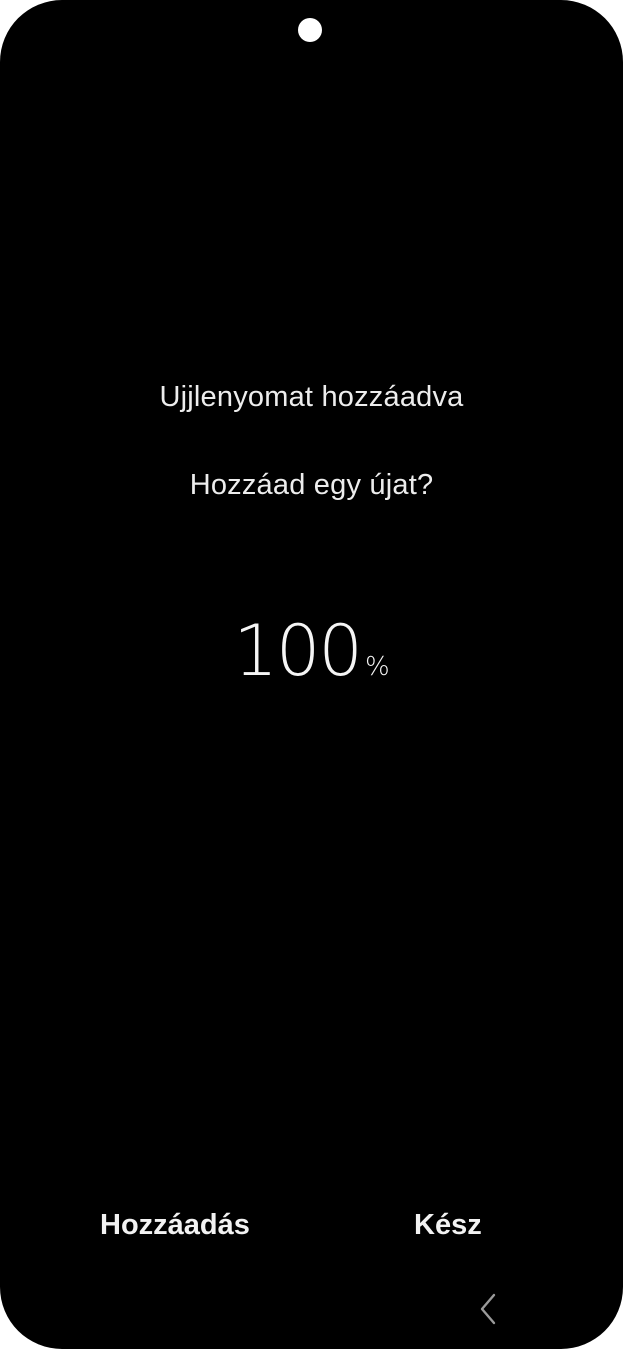  I want to click on chevron-left-icon, so click(488, 1309).